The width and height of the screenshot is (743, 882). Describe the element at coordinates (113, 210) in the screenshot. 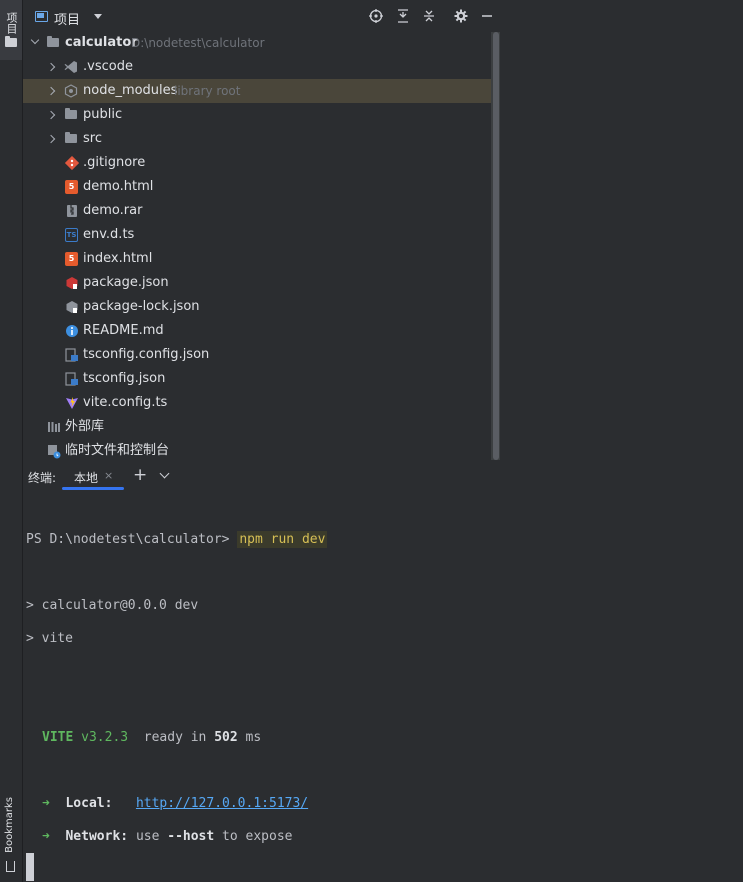

I see `tree-item-label: demo.rar` at that location.